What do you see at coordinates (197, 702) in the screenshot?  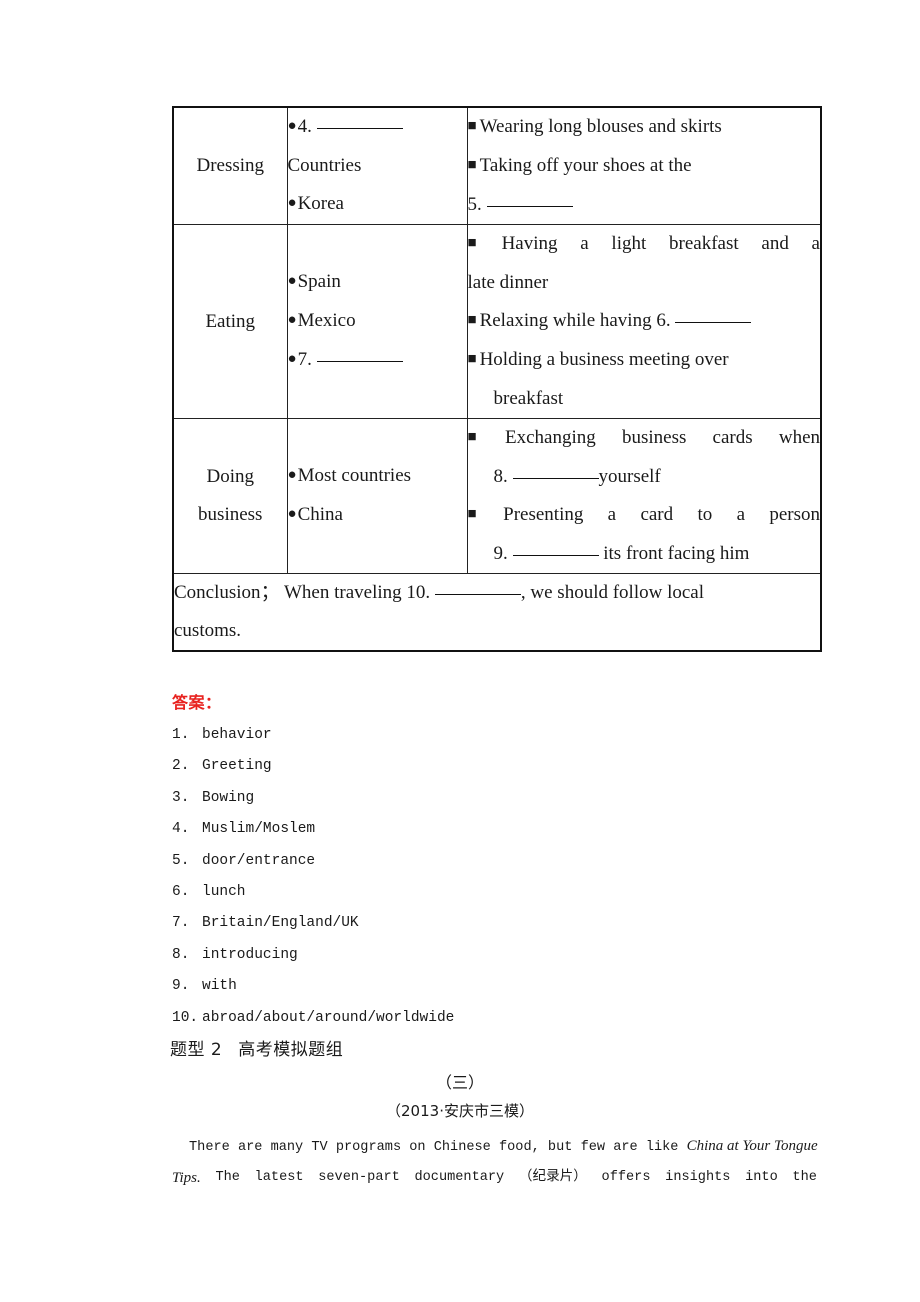 I see `answers-label: 答案：` at bounding box center [197, 702].